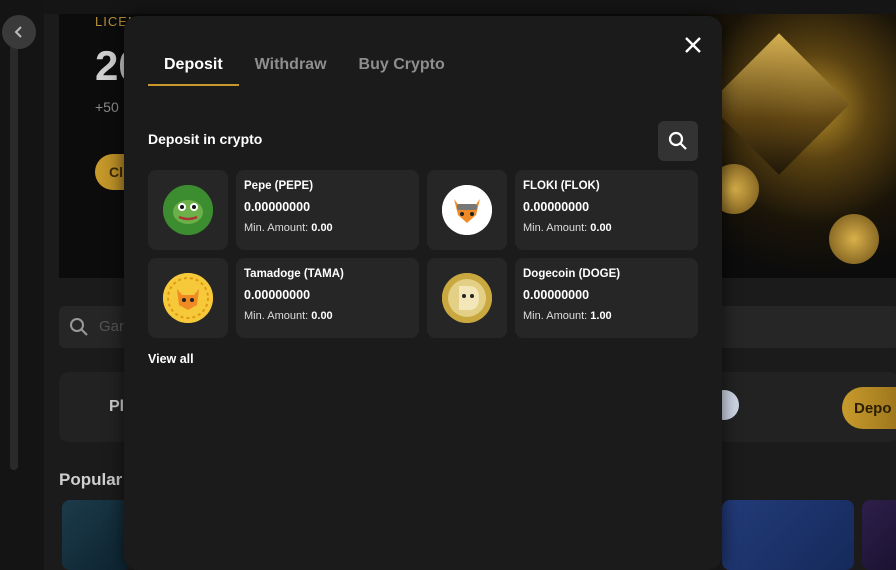  Describe the element at coordinates (779, 104) in the screenshot. I see `diamond-graphic` at that location.